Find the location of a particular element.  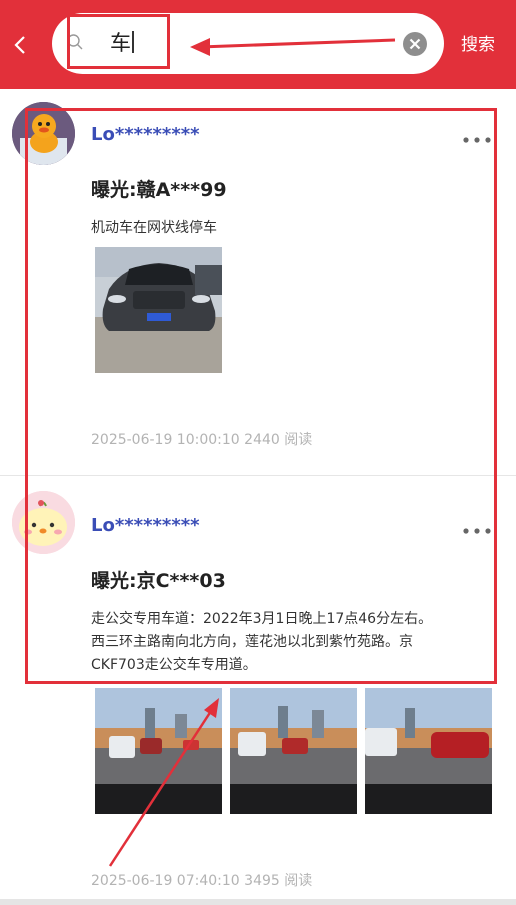

bottom-edge is located at coordinates (258, 902).